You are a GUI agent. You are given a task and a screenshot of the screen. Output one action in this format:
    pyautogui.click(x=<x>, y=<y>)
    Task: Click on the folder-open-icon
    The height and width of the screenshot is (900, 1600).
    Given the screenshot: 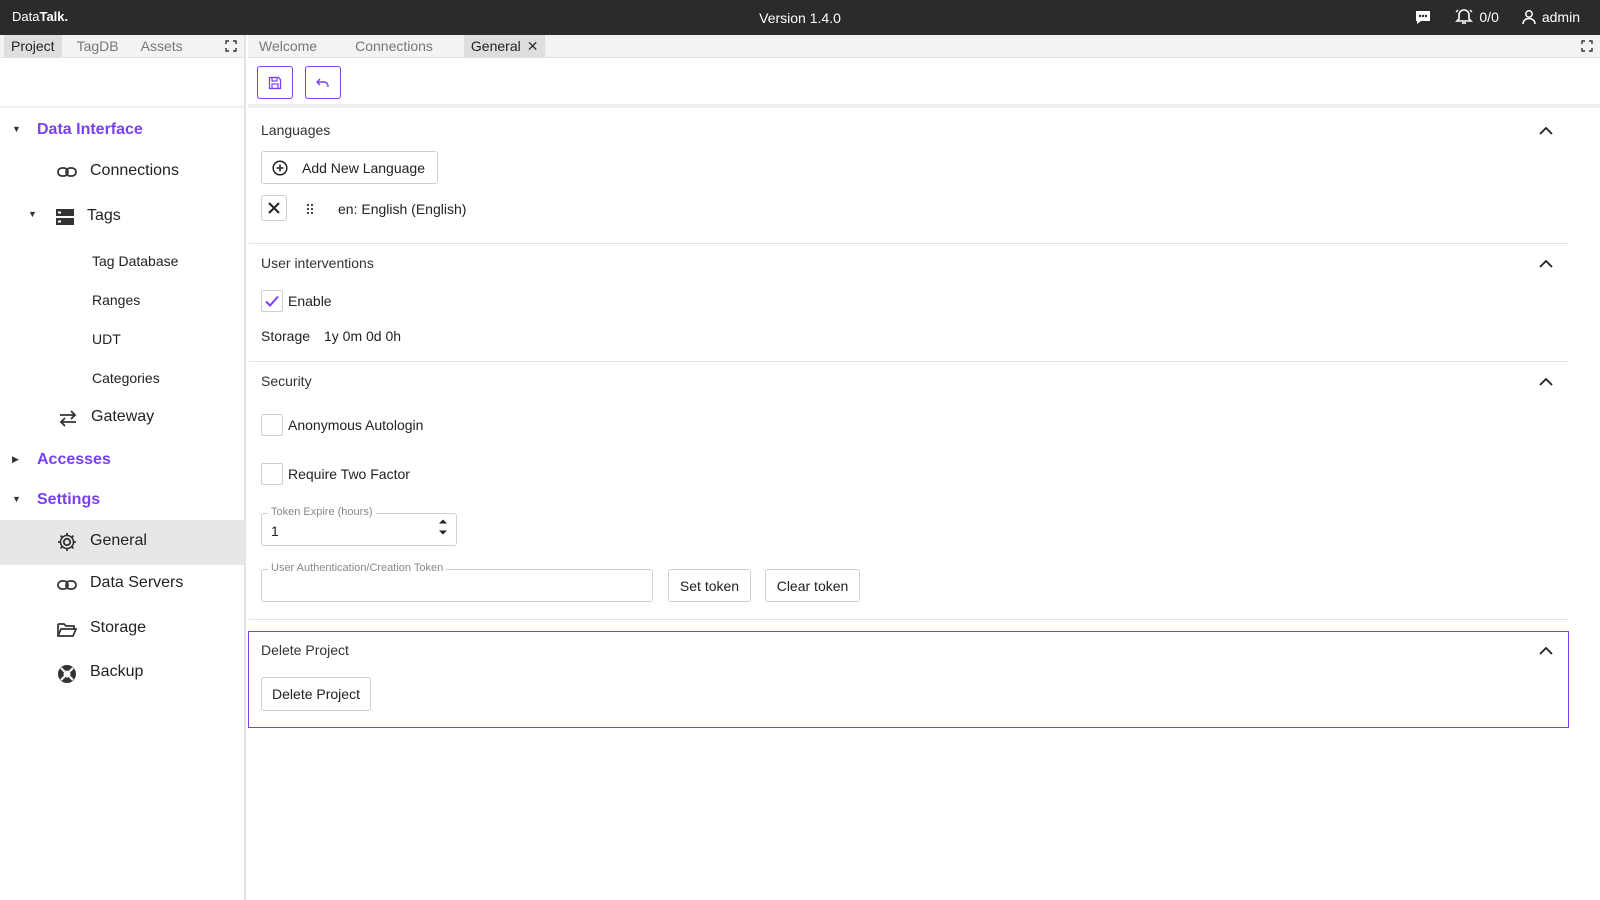 What is the action you would take?
    pyautogui.click(x=67, y=630)
    